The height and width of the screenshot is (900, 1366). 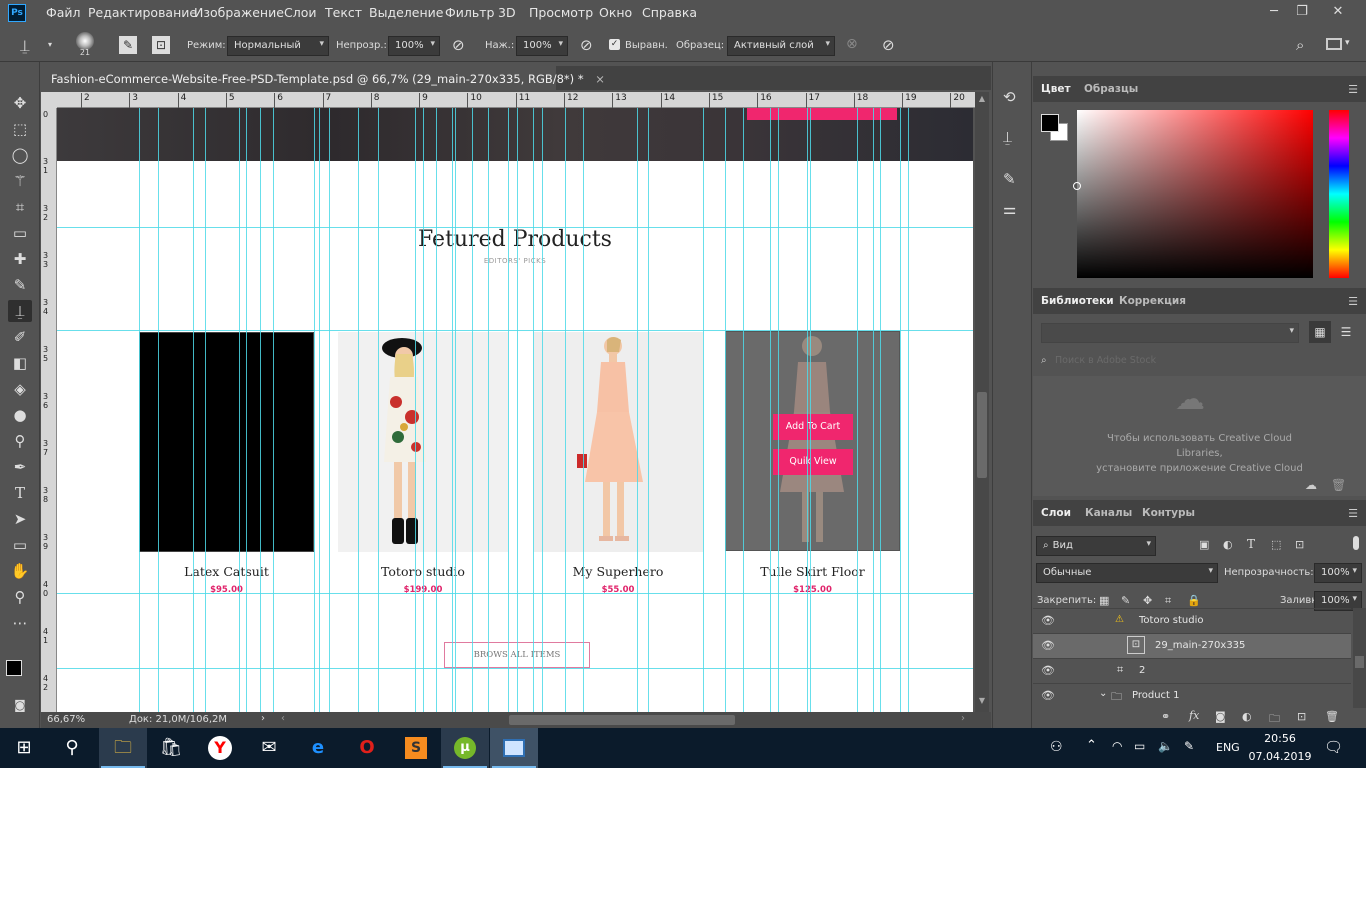 I want to click on clock-date: 07.04.2019, so click(x=1280, y=756).